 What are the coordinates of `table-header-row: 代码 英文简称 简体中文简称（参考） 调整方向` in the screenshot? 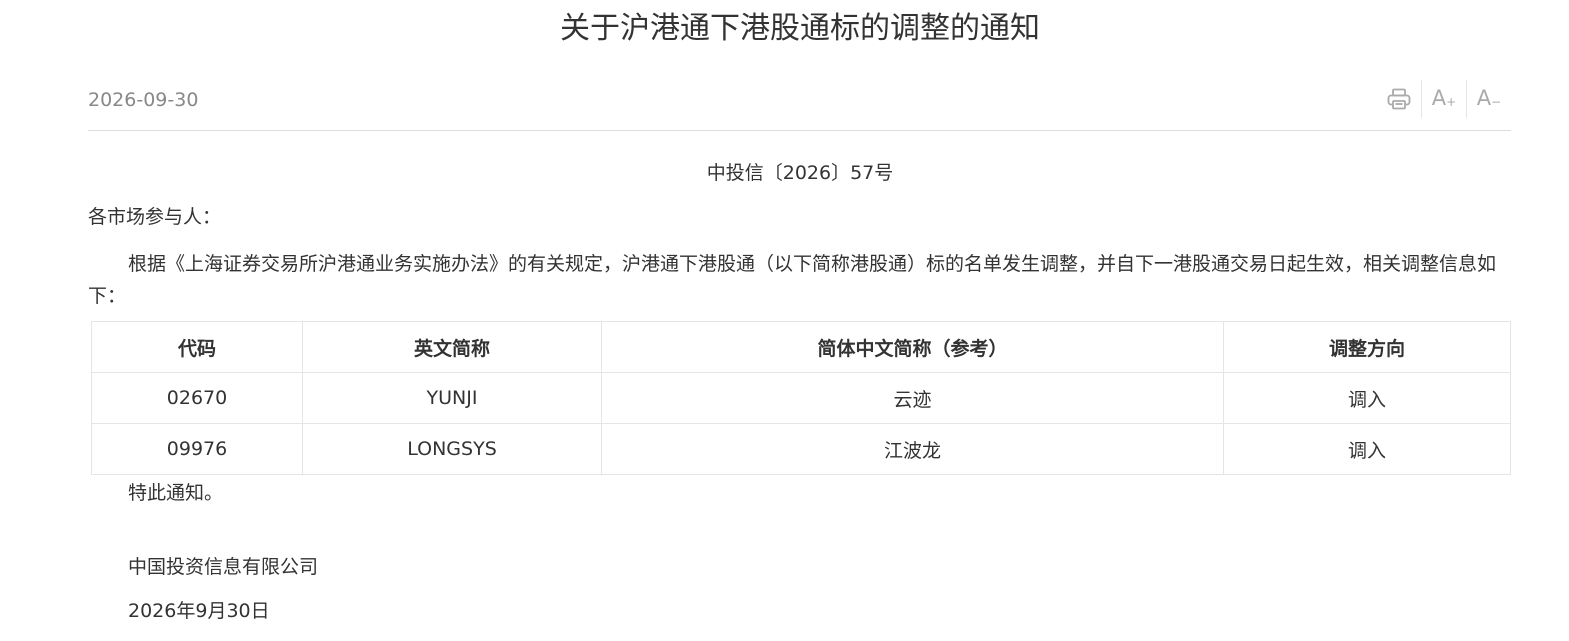 It's located at (801, 347).